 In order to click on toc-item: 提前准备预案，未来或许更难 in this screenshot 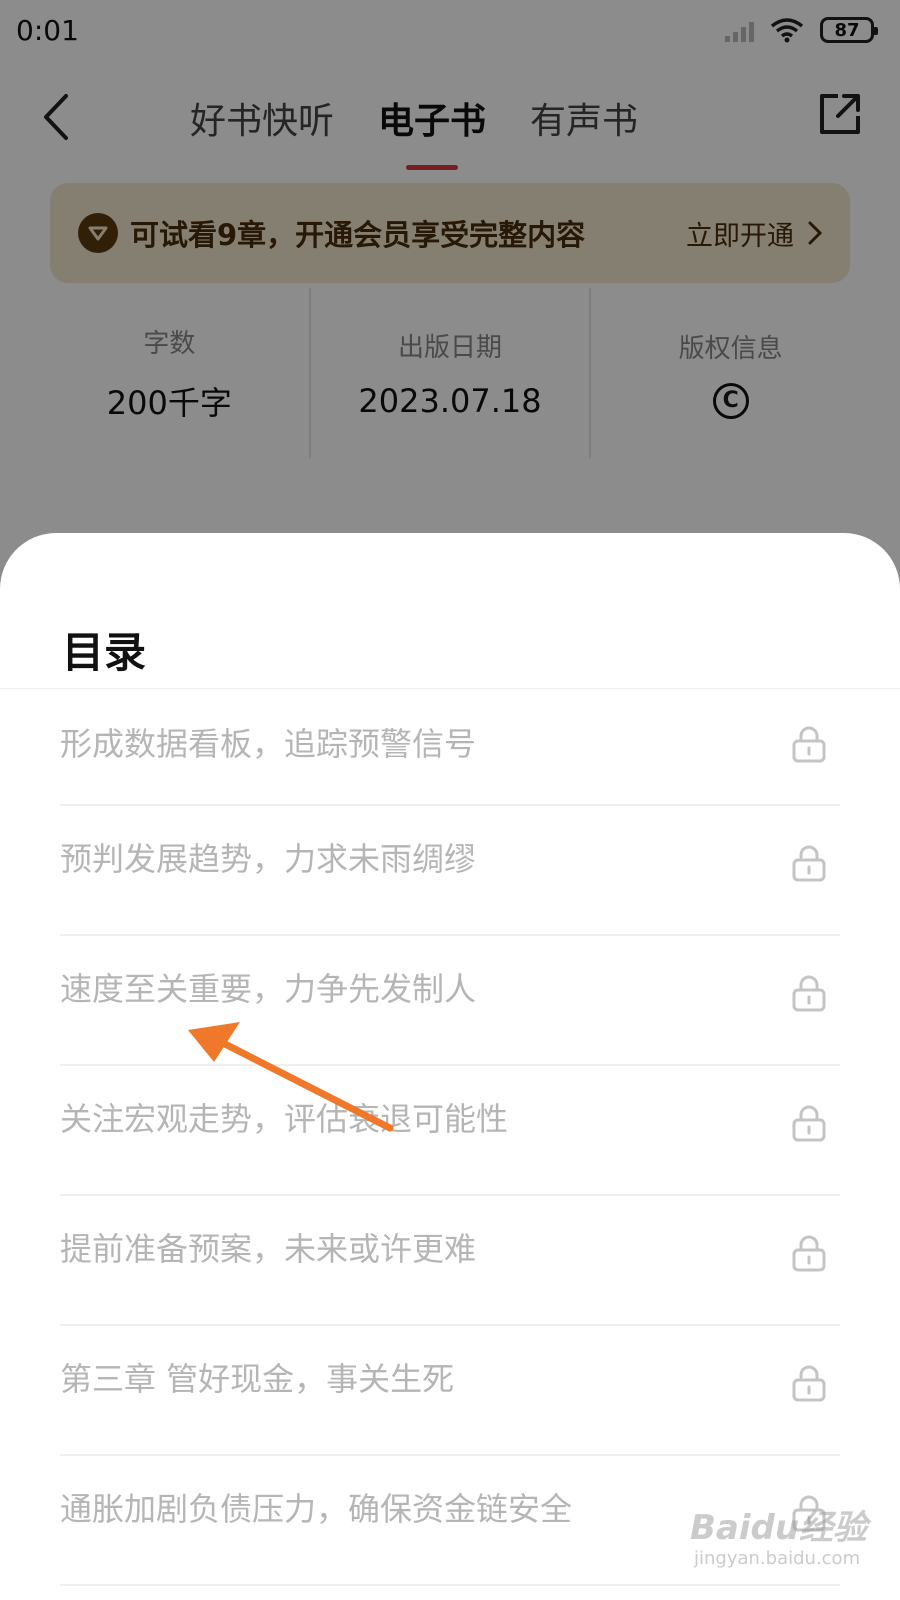, I will do `click(450, 1261)`.